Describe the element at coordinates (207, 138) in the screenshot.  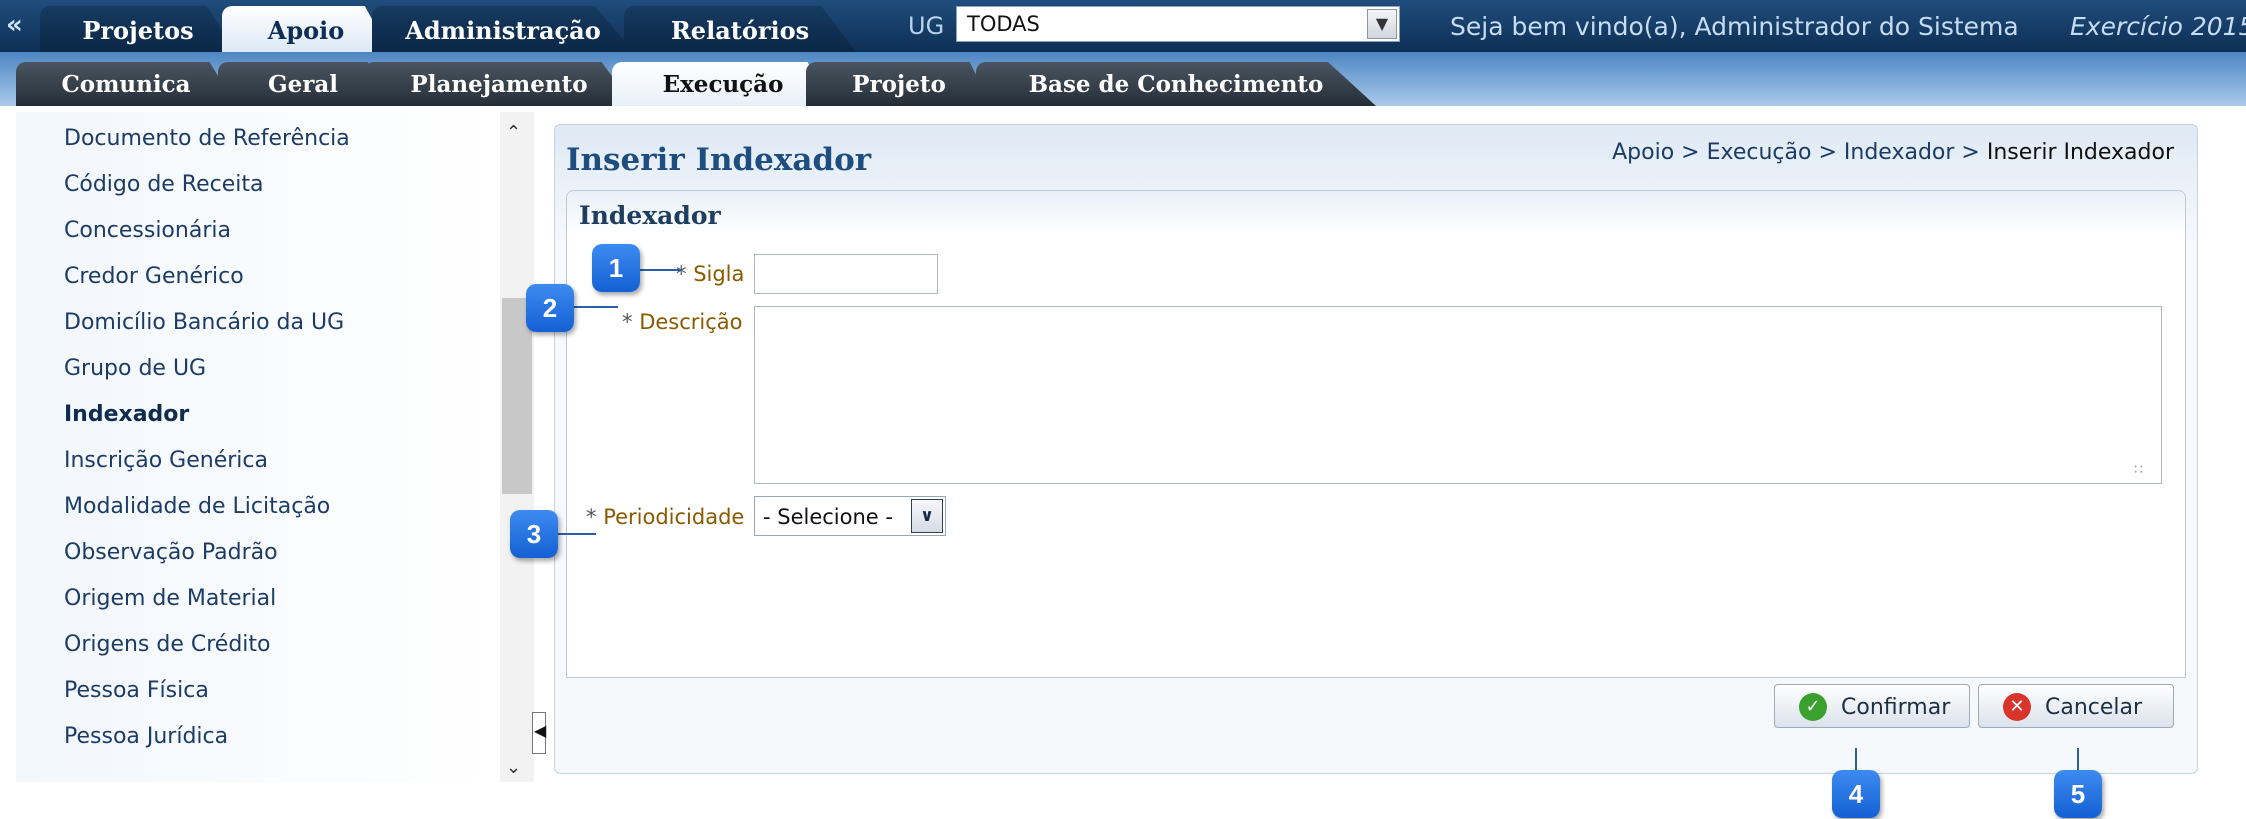
I see `sidebar-item-documento-de-referencia: Documento de Referência` at that location.